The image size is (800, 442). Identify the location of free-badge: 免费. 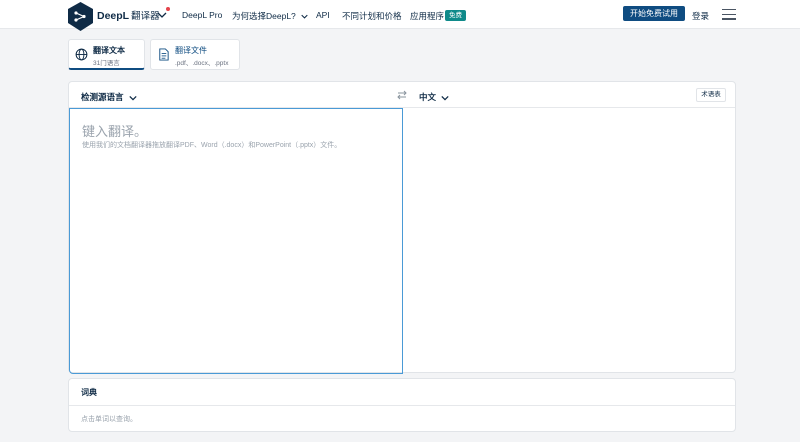
(455, 15).